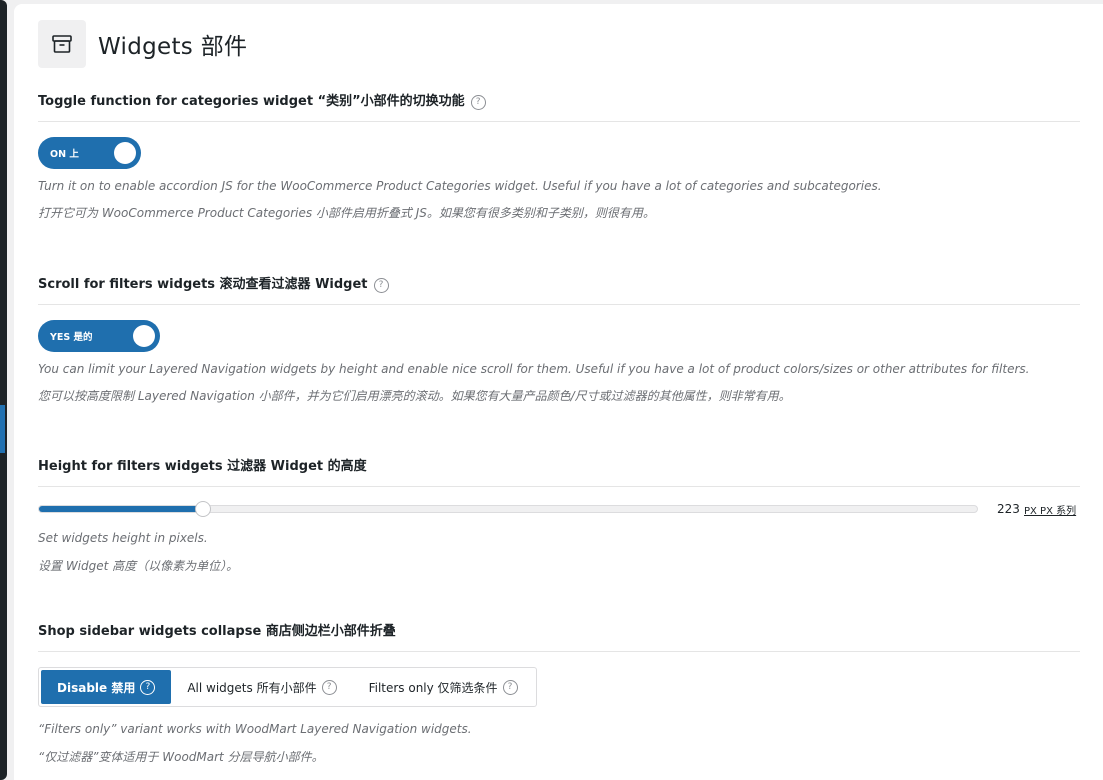 This screenshot has width=1103, height=780. I want to click on page-title: Widgets 部件, so click(173, 47).